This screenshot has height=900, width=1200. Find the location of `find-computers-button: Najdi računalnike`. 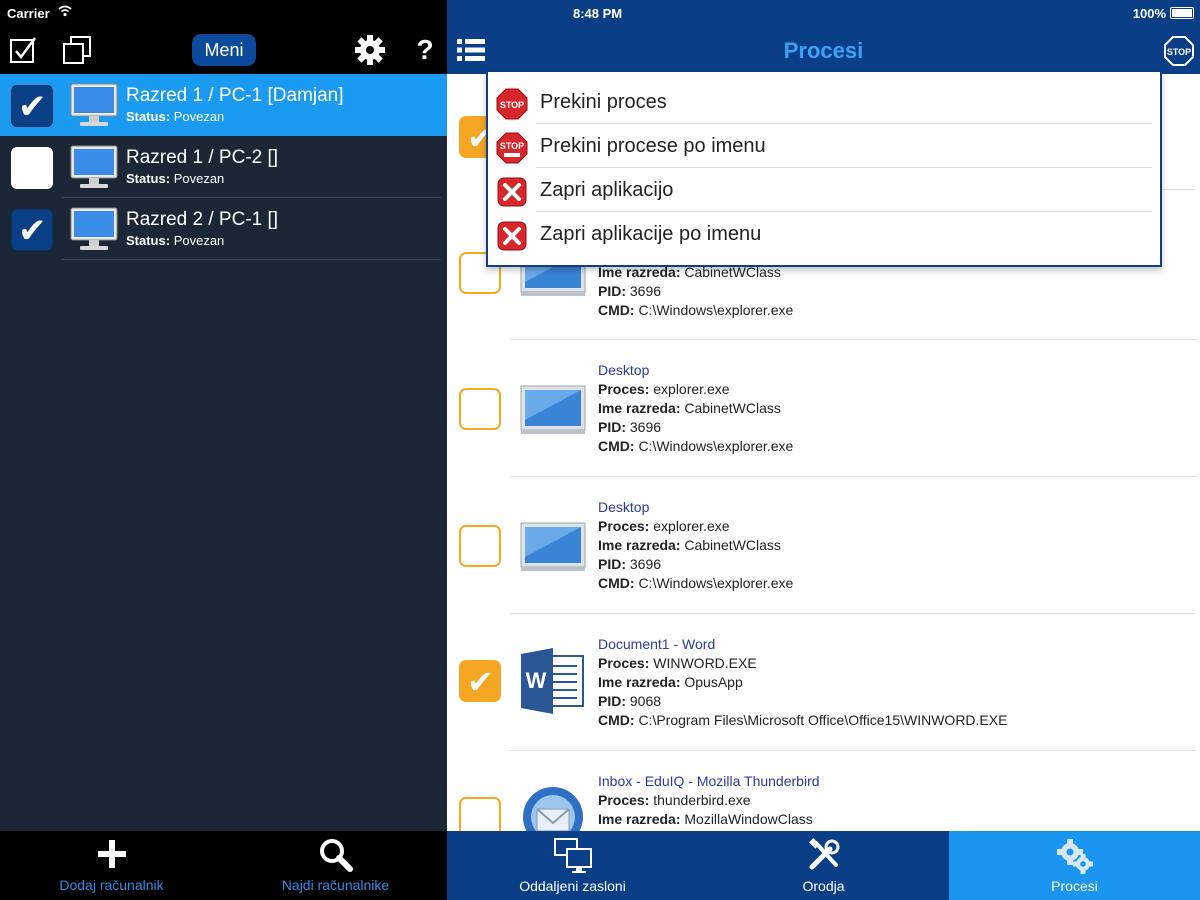

find-computers-button: Najdi računalnike is located at coordinates (335, 865).